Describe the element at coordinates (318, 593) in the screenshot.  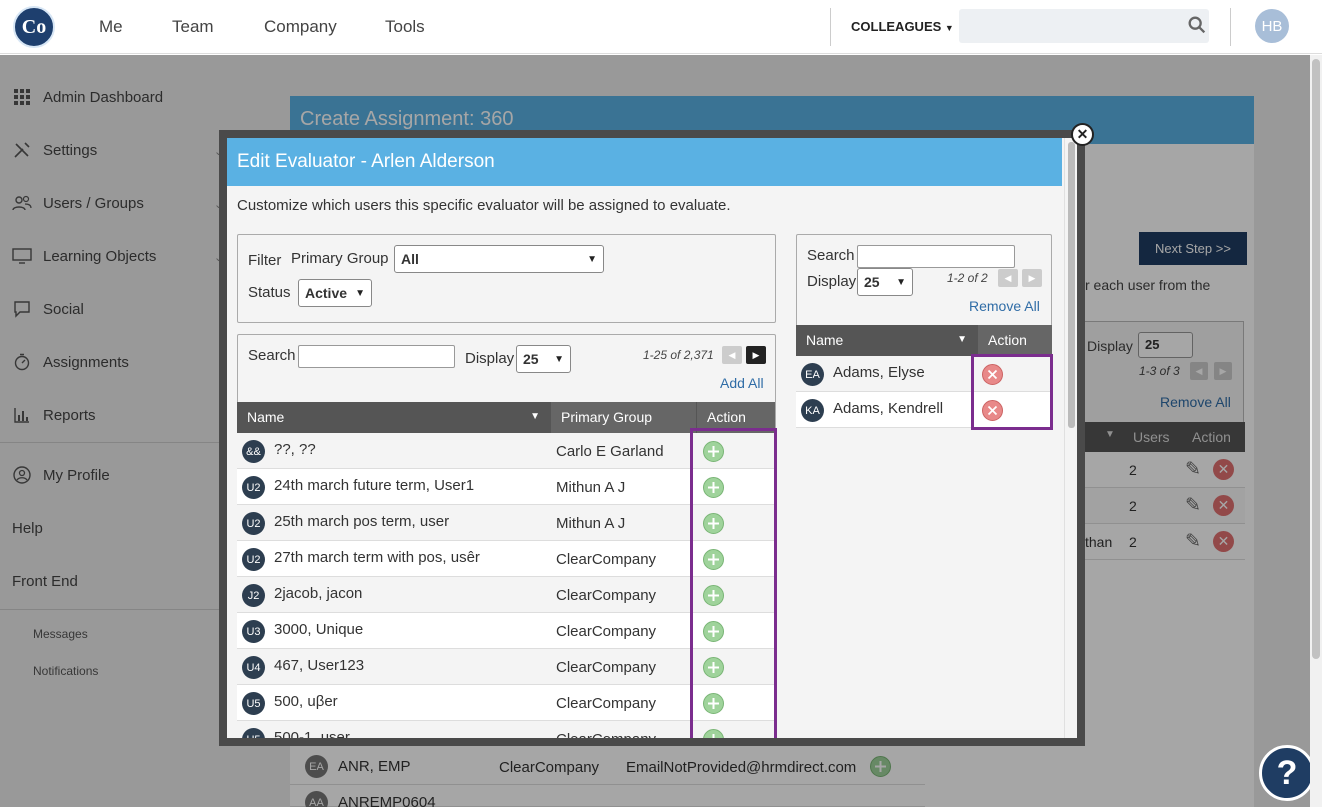
I see `user-name: 2jacob, jacon` at that location.